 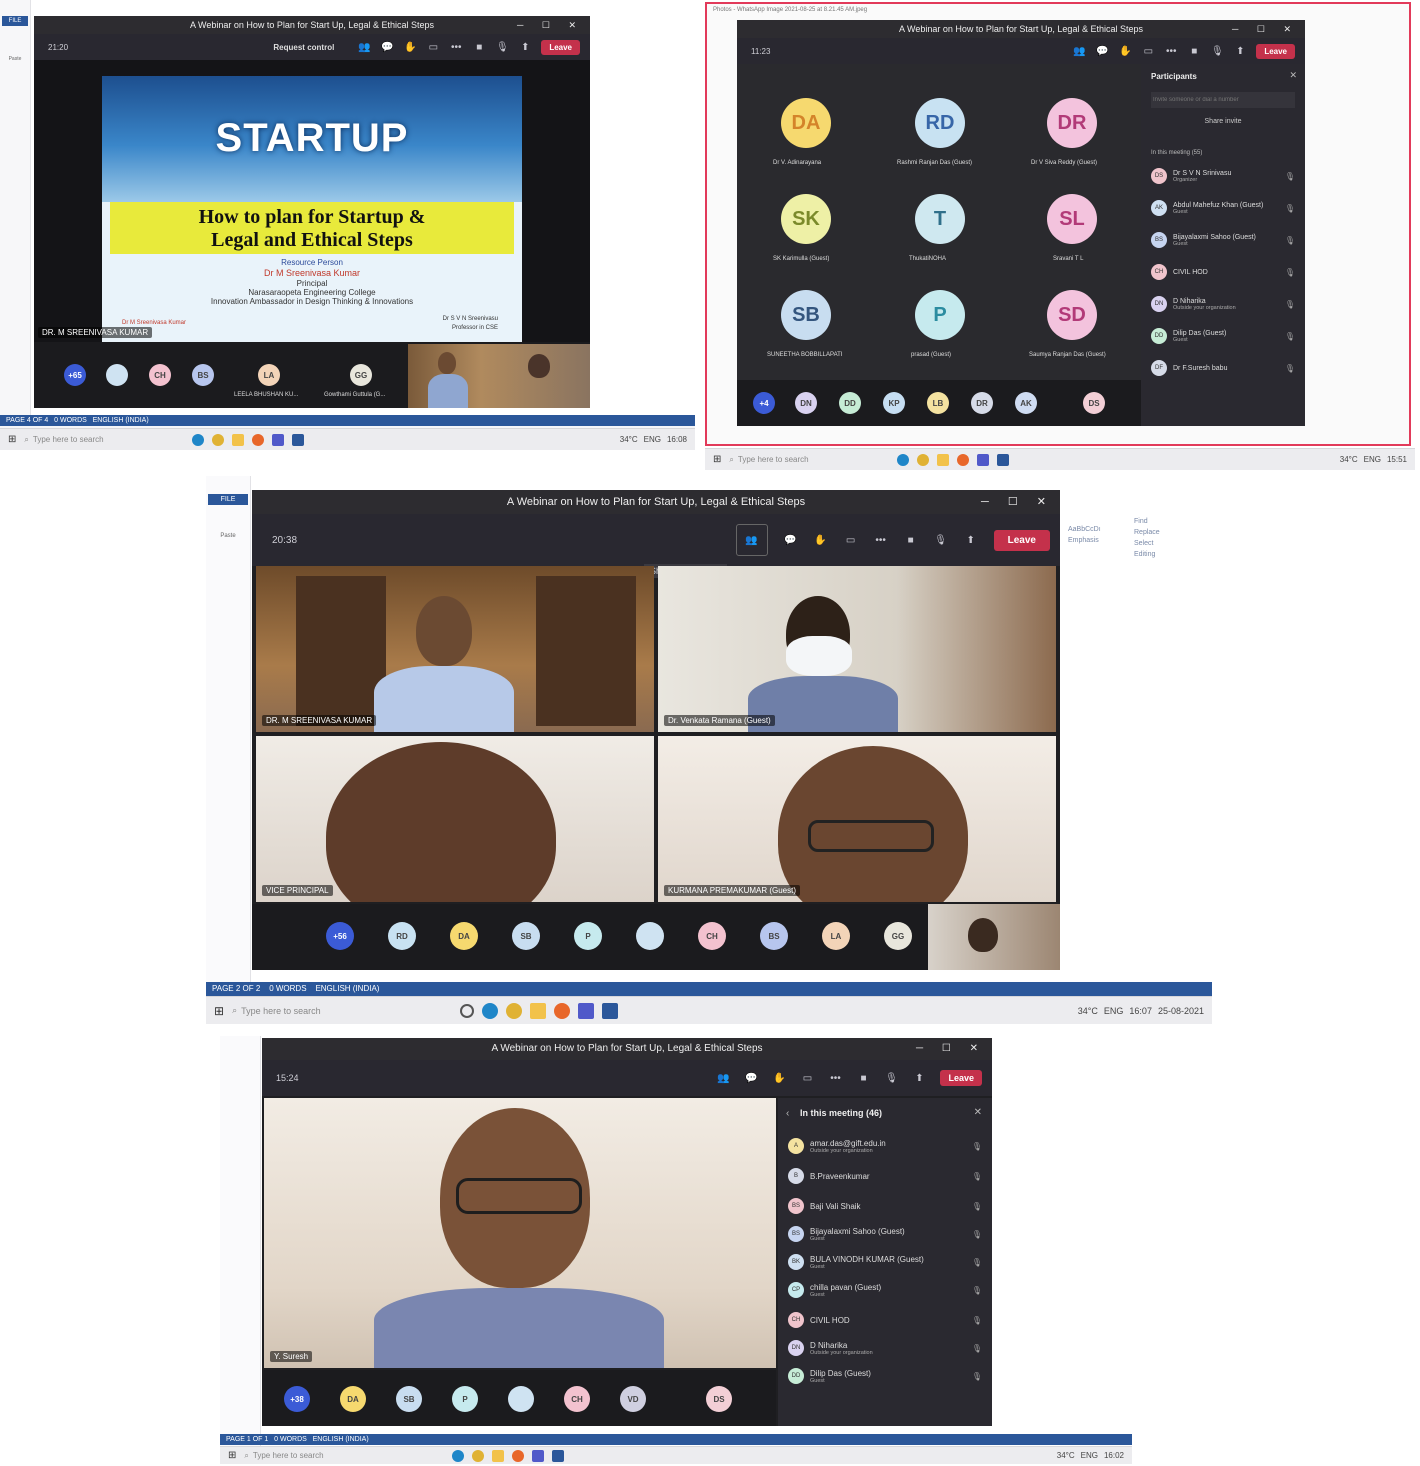 What do you see at coordinates (940, 123) in the screenshot?
I see `grid-avatar-rd: RD` at bounding box center [940, 123].